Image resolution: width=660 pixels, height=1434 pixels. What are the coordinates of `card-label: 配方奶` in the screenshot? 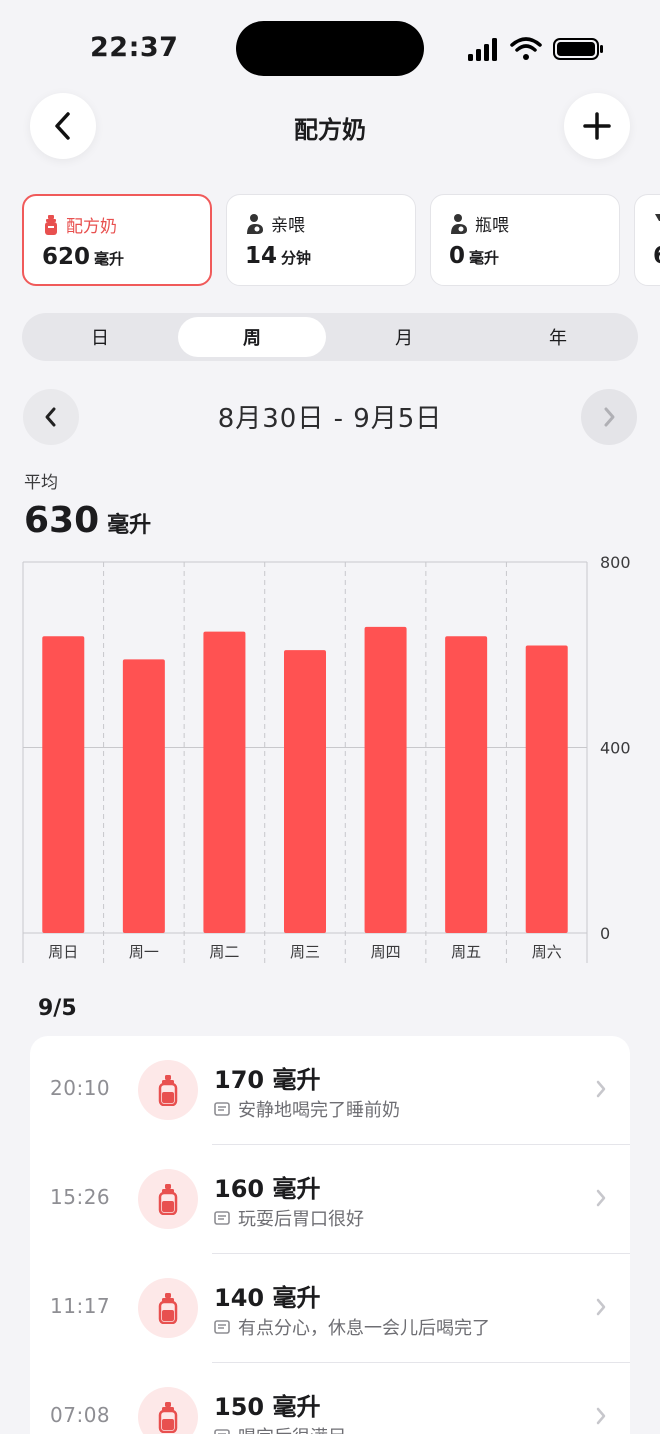 It's located at (91, 227).